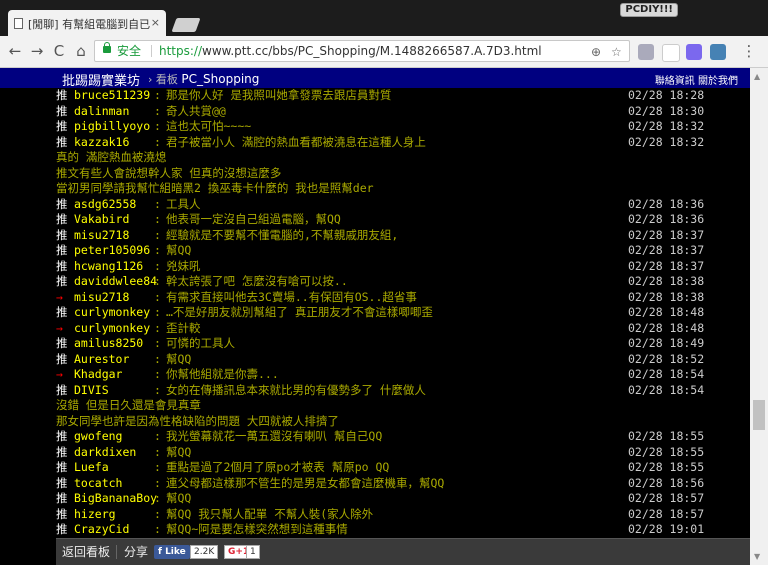  What do you see at coordinates (257, 529) in the screenshot?
I see `comment-text: 幫QQ~阿是要怎樣突然想到這種事情` at bounding box center [257, 529].